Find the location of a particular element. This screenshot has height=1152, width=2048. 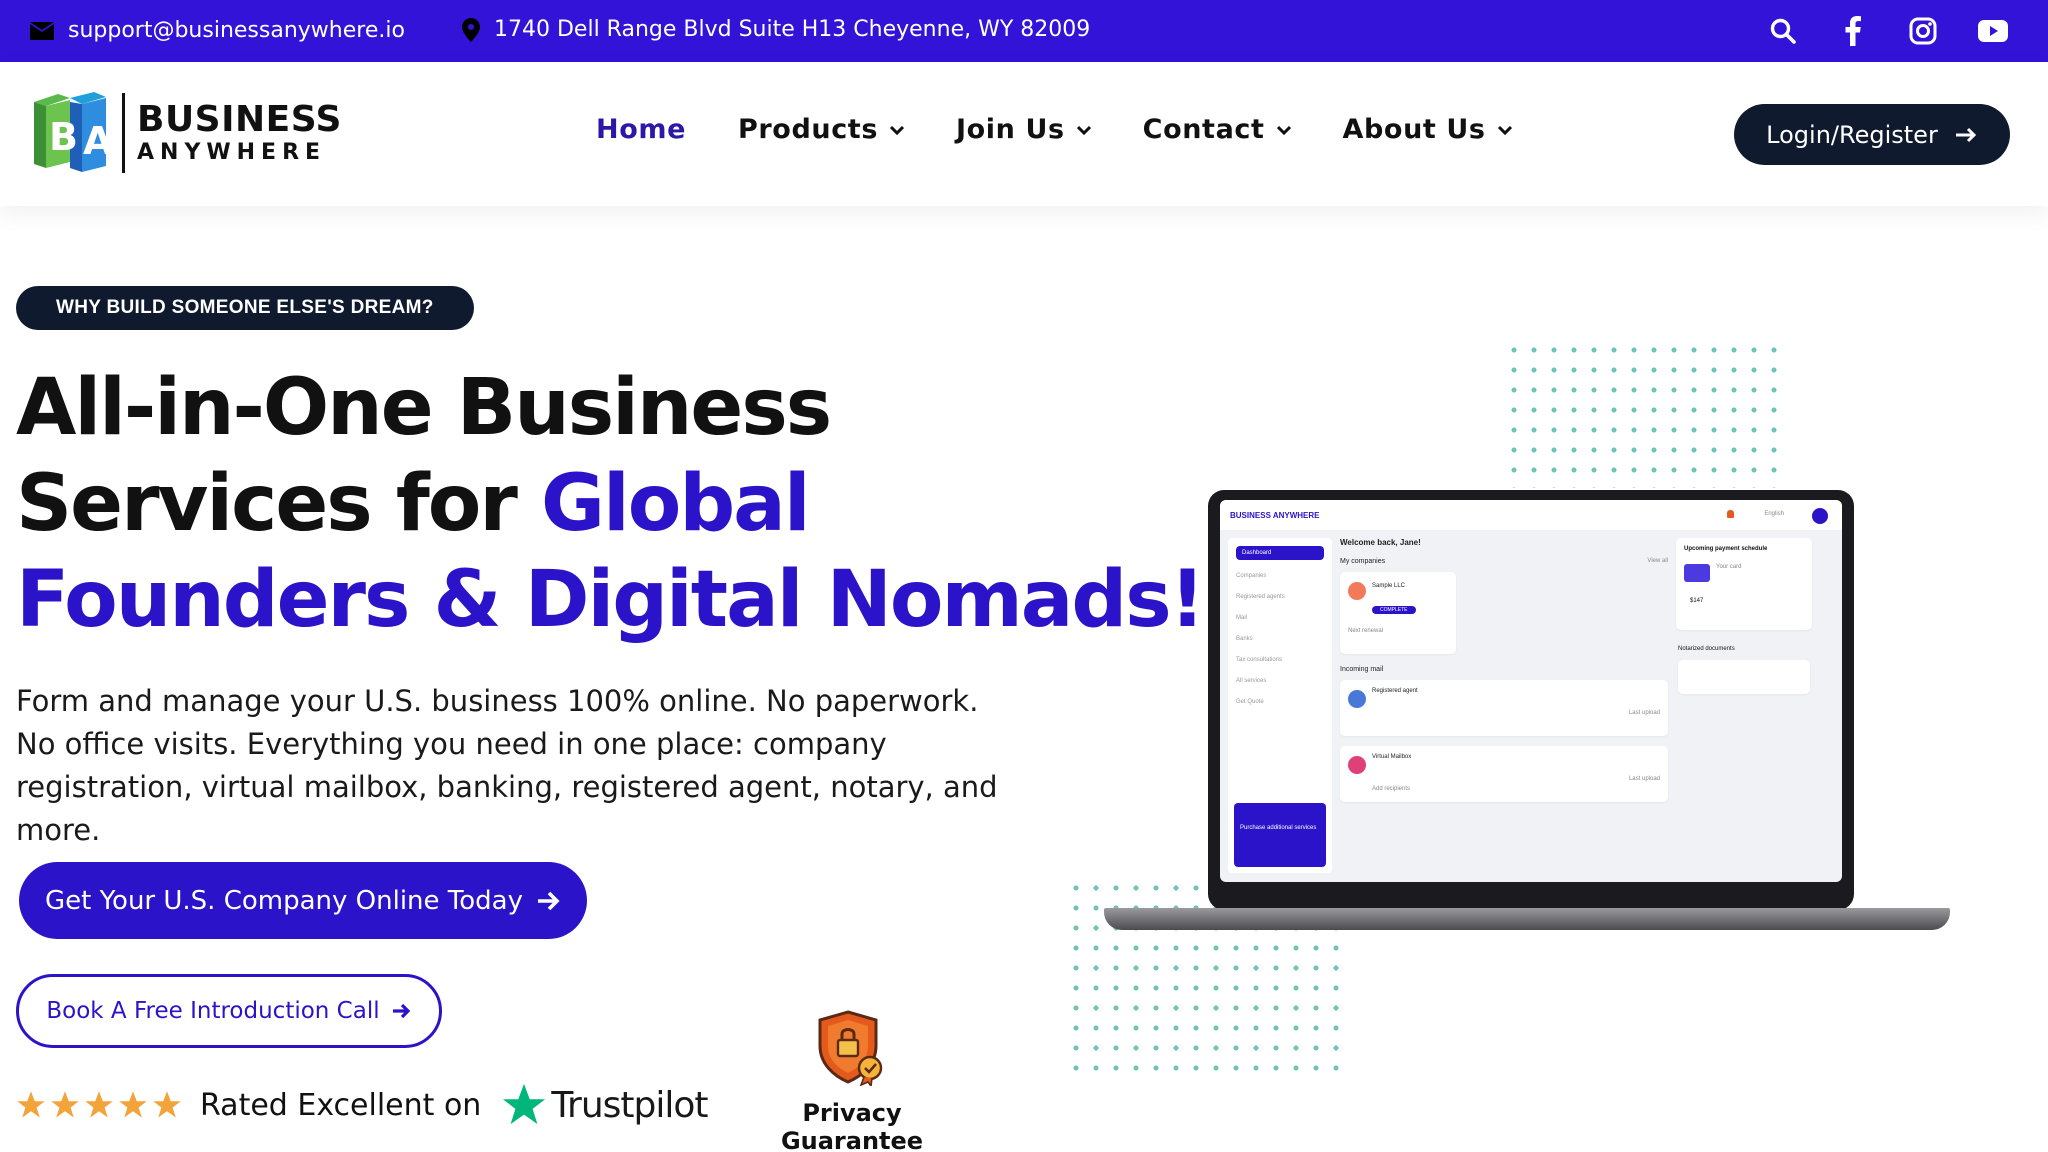

nav-item-contact: Contact is located at coordinates (1217, 129).